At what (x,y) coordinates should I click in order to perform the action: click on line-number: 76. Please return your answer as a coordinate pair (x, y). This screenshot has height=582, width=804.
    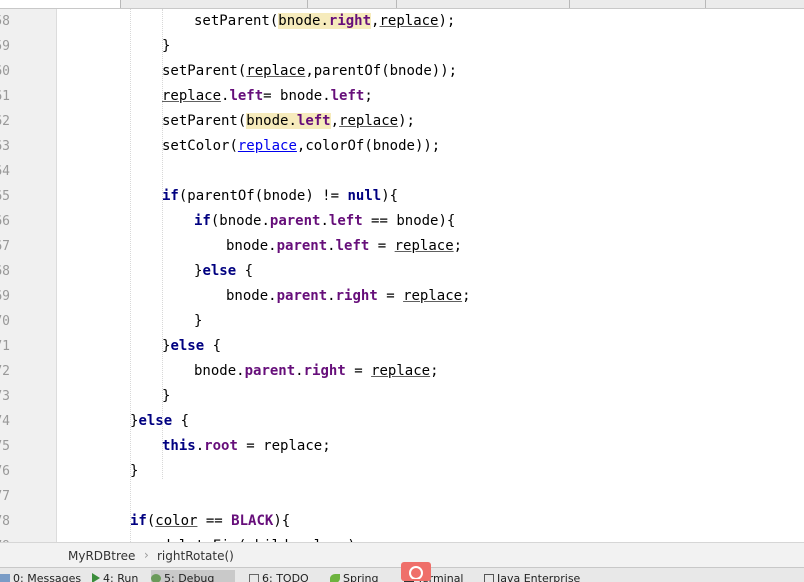
    Looking at the image, I should click on (5, 471).